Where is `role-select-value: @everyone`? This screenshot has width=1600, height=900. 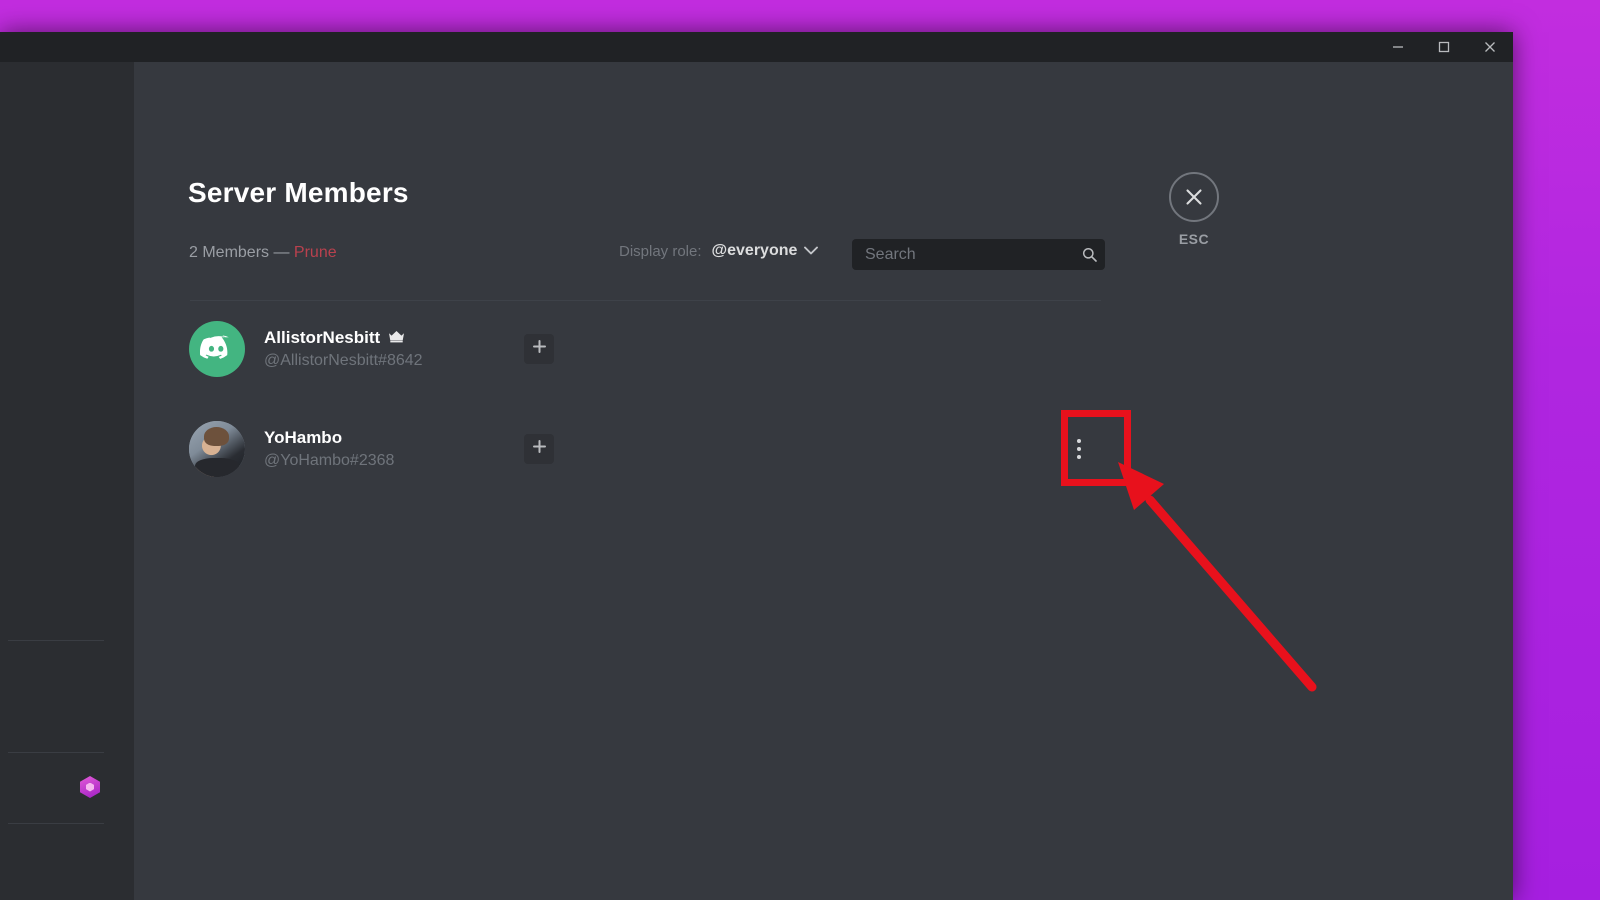
role-select-value: @everyone is located at coordinates (754, 250).